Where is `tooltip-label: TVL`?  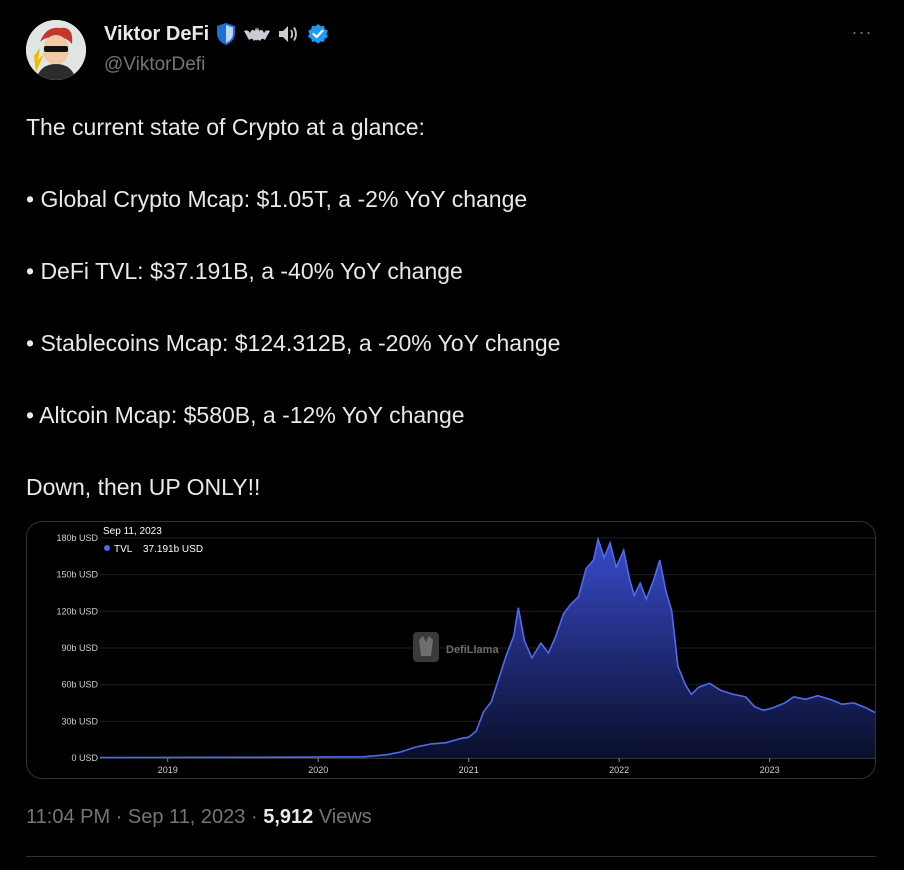
tooltip-label: TVL is located at coordinates (123, 549).